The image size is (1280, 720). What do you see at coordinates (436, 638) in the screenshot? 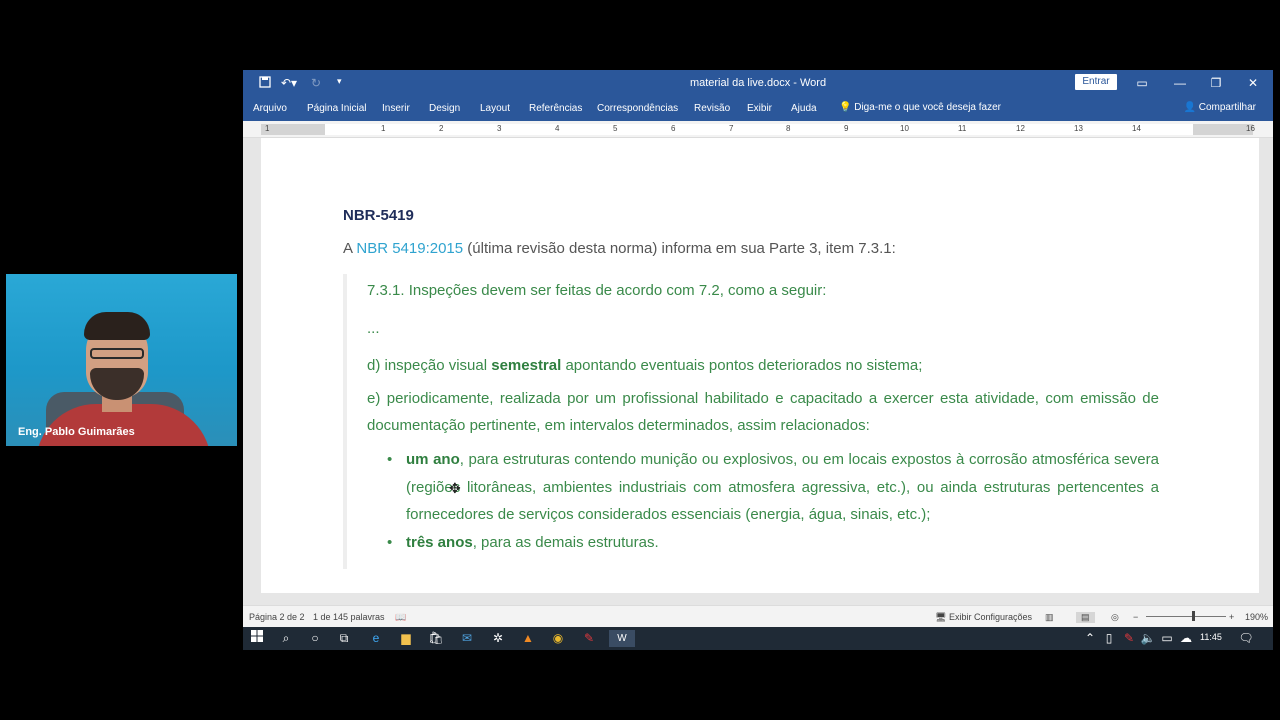
I see `store-icon: 🛍` at bounding box center [436, 638].